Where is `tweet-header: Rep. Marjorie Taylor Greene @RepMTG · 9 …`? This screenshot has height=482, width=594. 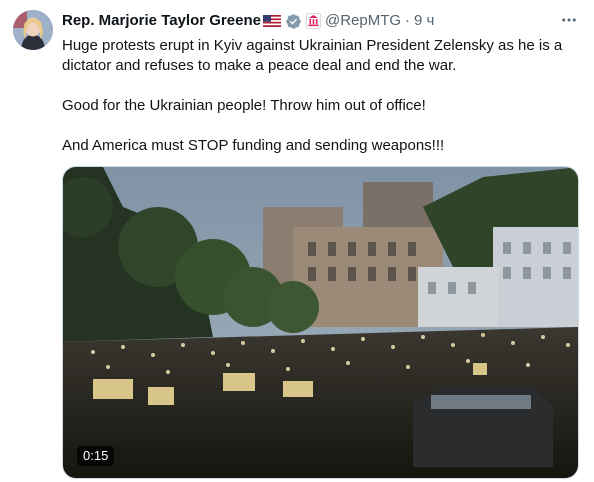 tweet-header: Rep. Marjorie Taylor Greene @RepMTG · 9 … is located at coordinates (248, 21).